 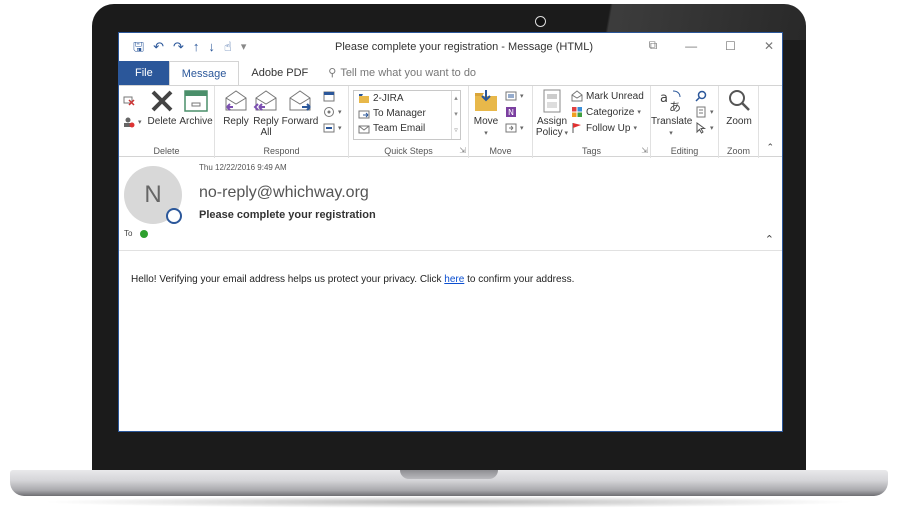 I want to click on actions-dropdown-icon: ▾, so click(x=522, y=128).